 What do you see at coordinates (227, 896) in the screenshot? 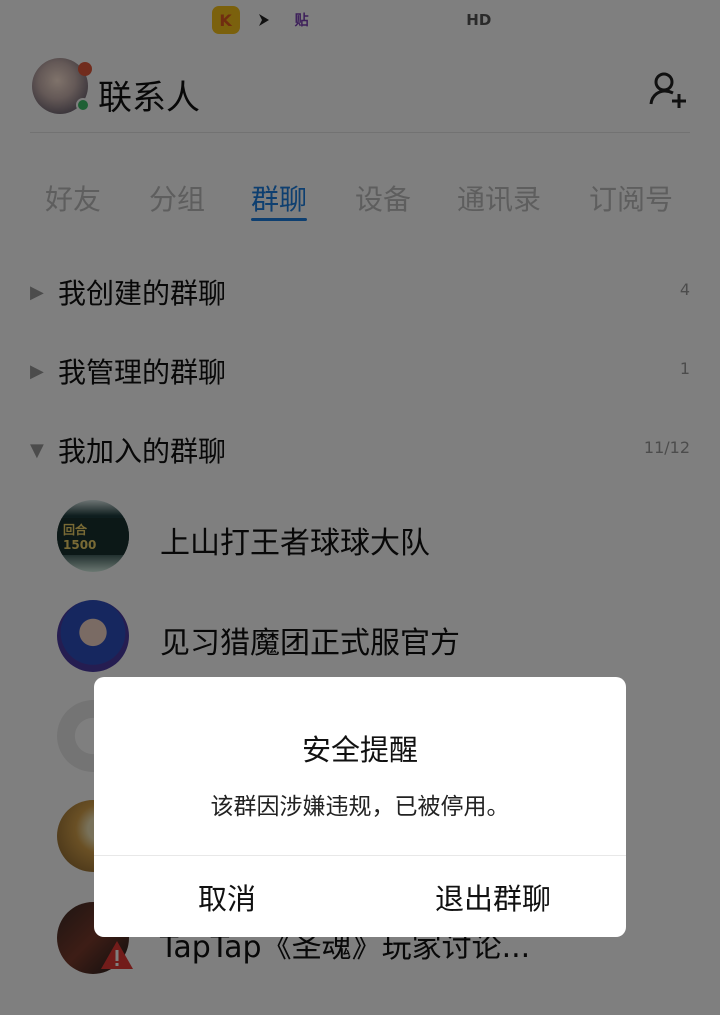
I see `cancel-button: 取消` at bounding box center [227, 896].